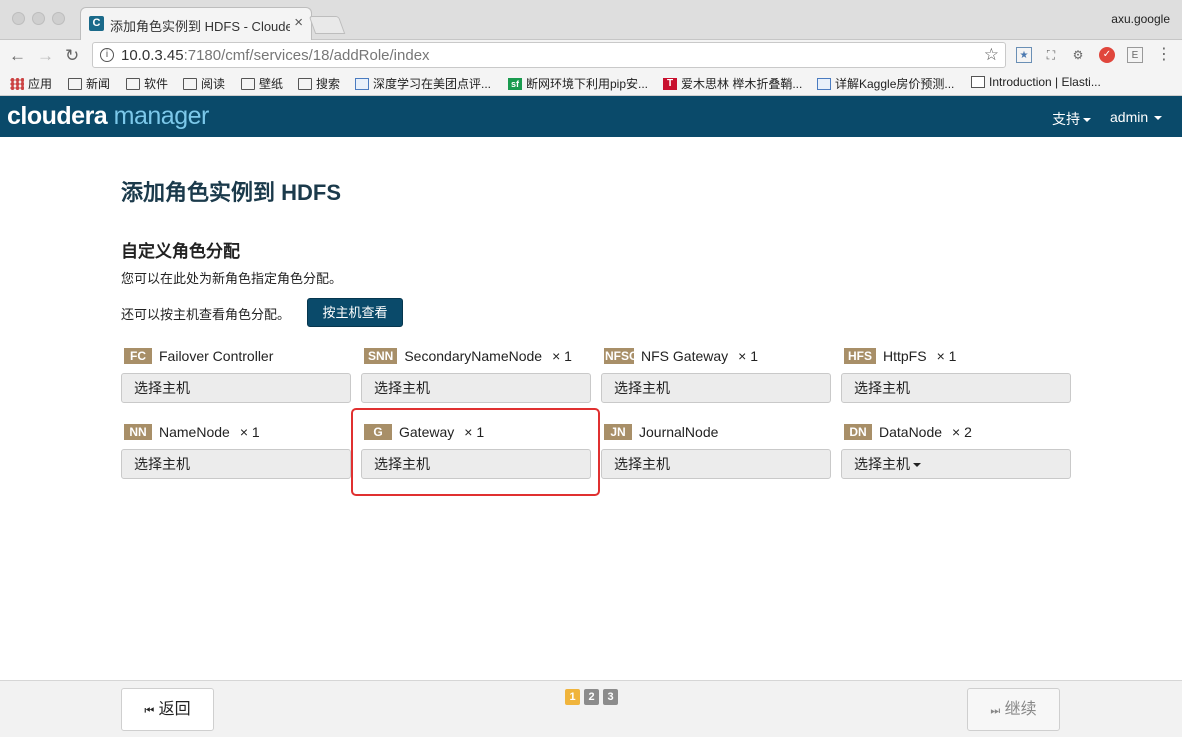  Describe the element at coordinates (670, 83) in the screenshot. I see `t-favicon-icon: T` at that location.